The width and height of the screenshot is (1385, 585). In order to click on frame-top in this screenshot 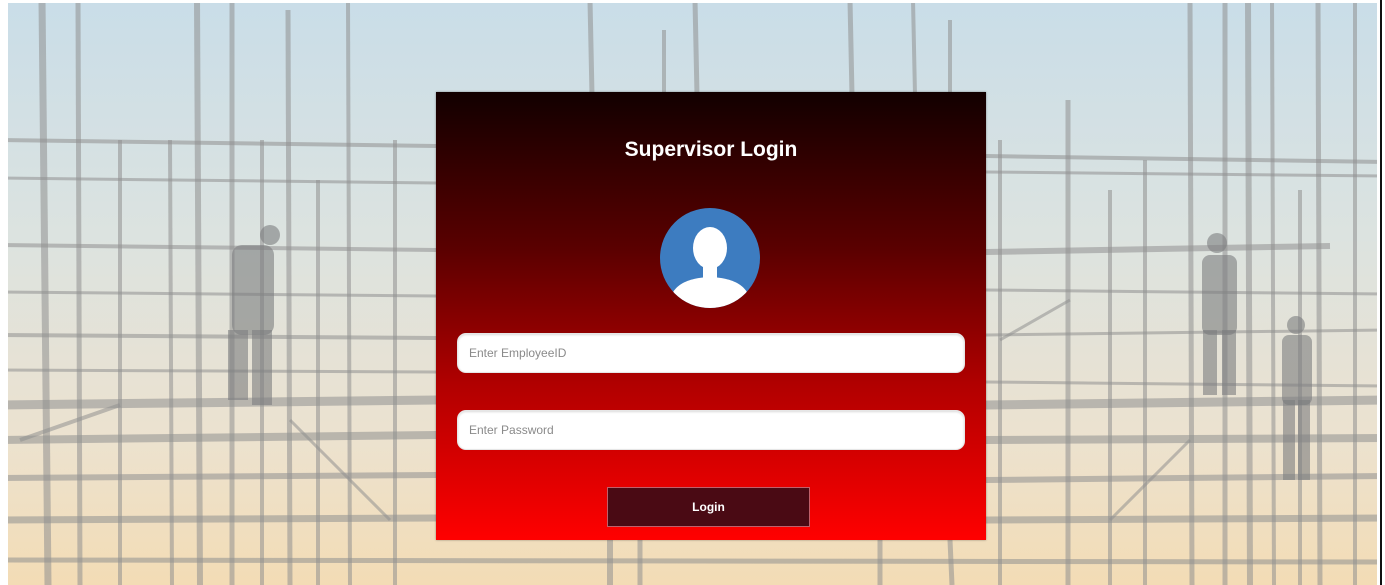, I will do `click(692, 1)`.